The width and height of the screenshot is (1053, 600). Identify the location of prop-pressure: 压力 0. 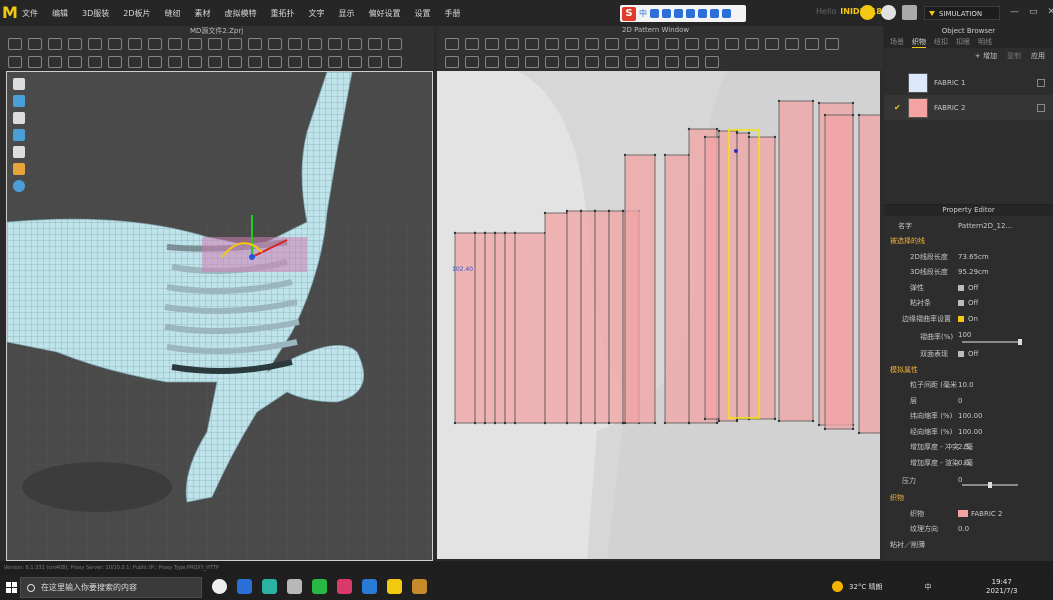
(968, 481).